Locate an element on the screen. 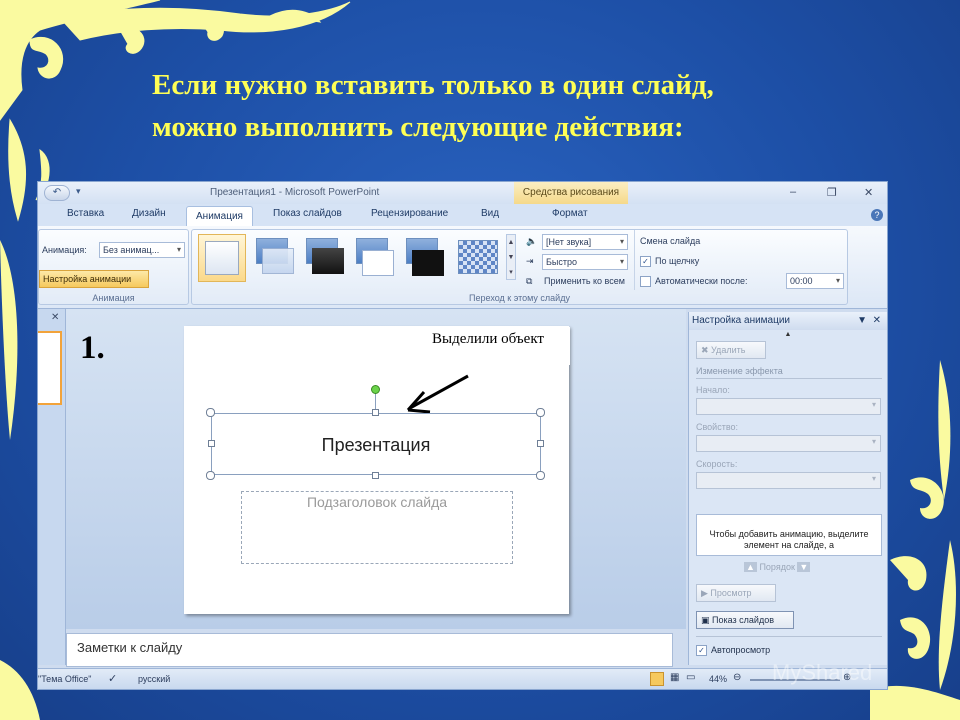 Image resolution: width=960 pixels, height=720 pixels. on-click-checkbox: ✓ По щелчку is located at coordinates (670, 262).